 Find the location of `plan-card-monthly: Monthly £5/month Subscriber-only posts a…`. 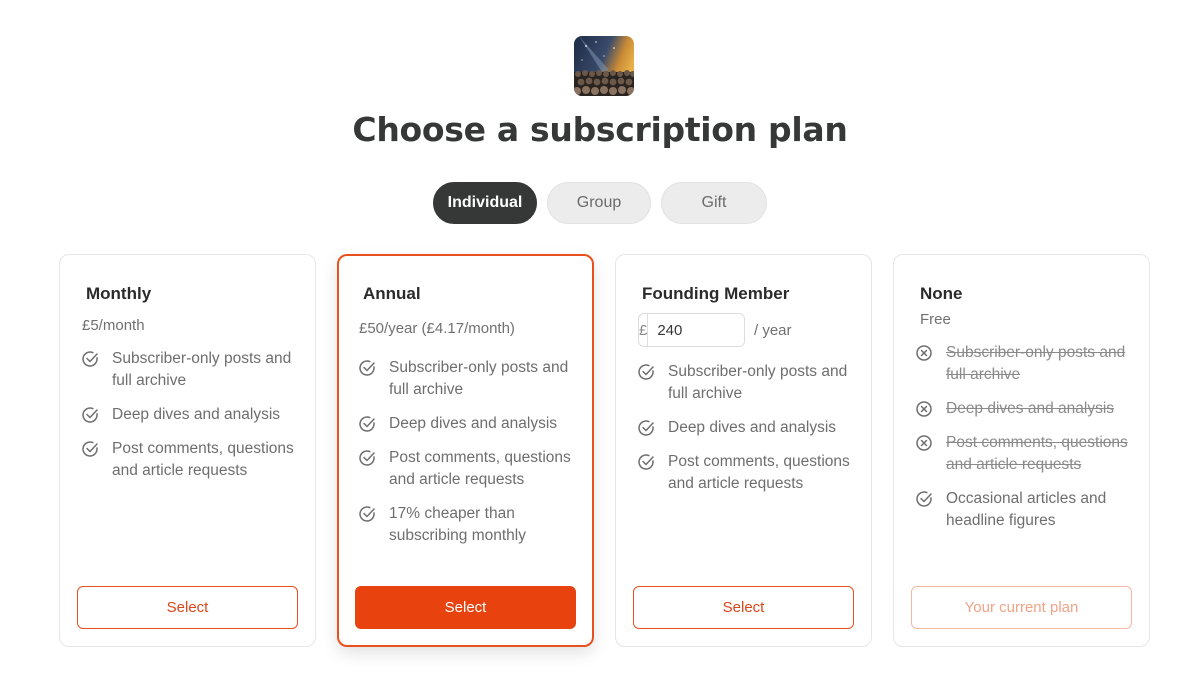

plan-card-monthly: Monthly £5/month Subscriber-only posts a… is located at coordinates (187, 450).